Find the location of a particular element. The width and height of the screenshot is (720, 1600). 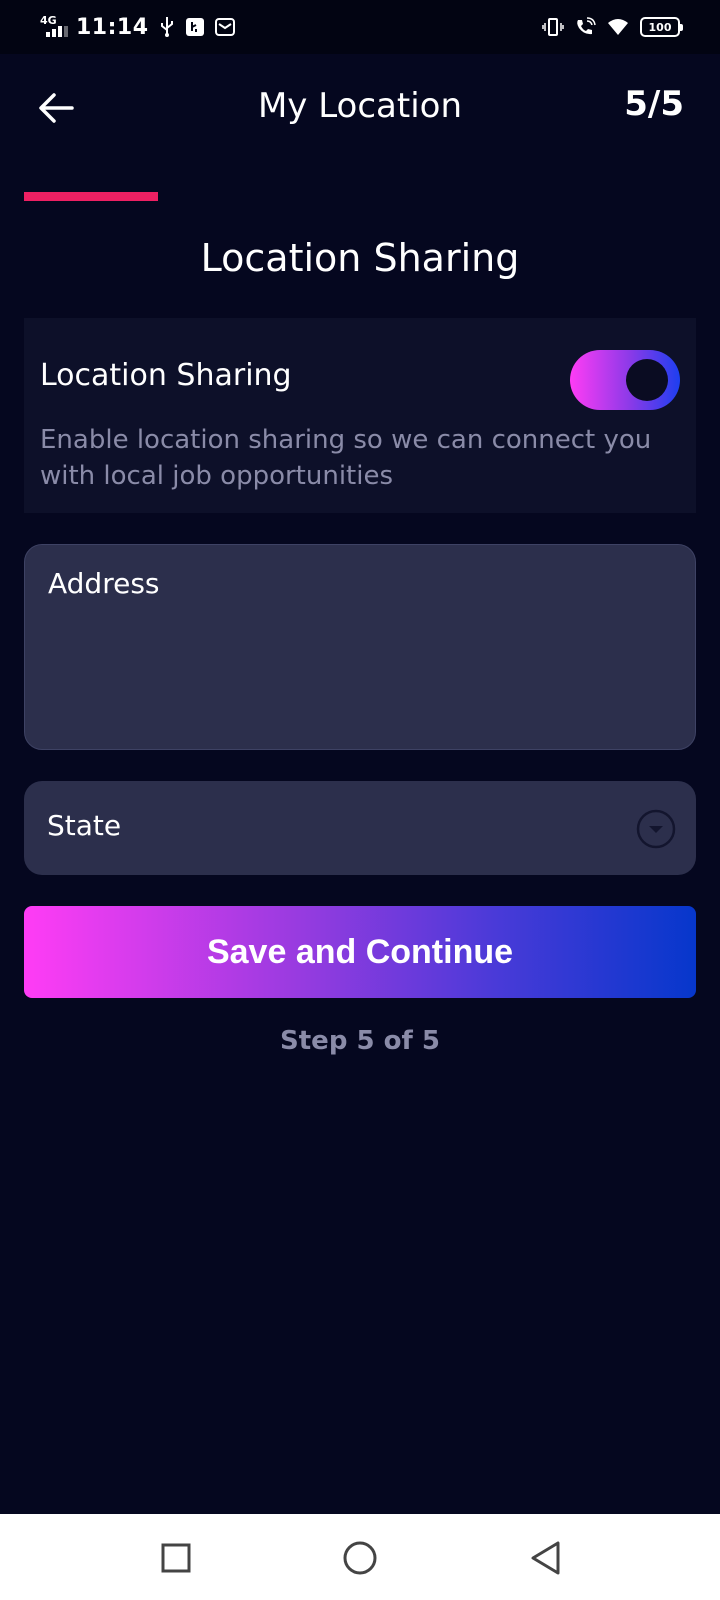

state-dropdown: State is located at coordinates (360, 828).